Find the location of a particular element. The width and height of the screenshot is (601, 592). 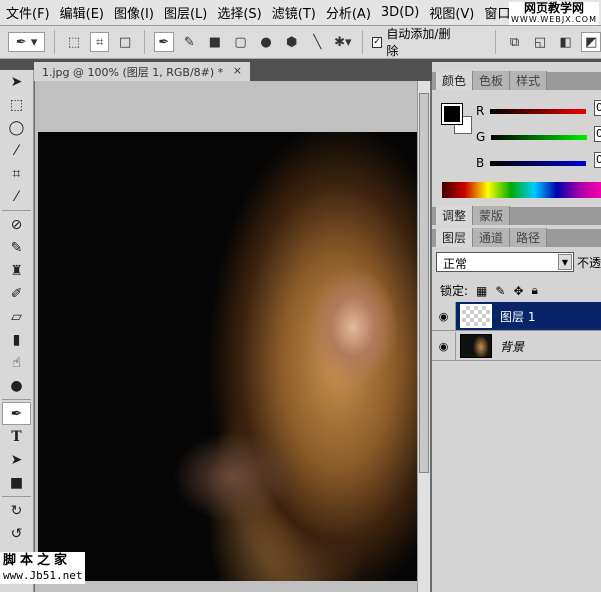

watermark-webjx: 网页教学网 WWW.WEBJX.COM is located at coordinates (554, 13).